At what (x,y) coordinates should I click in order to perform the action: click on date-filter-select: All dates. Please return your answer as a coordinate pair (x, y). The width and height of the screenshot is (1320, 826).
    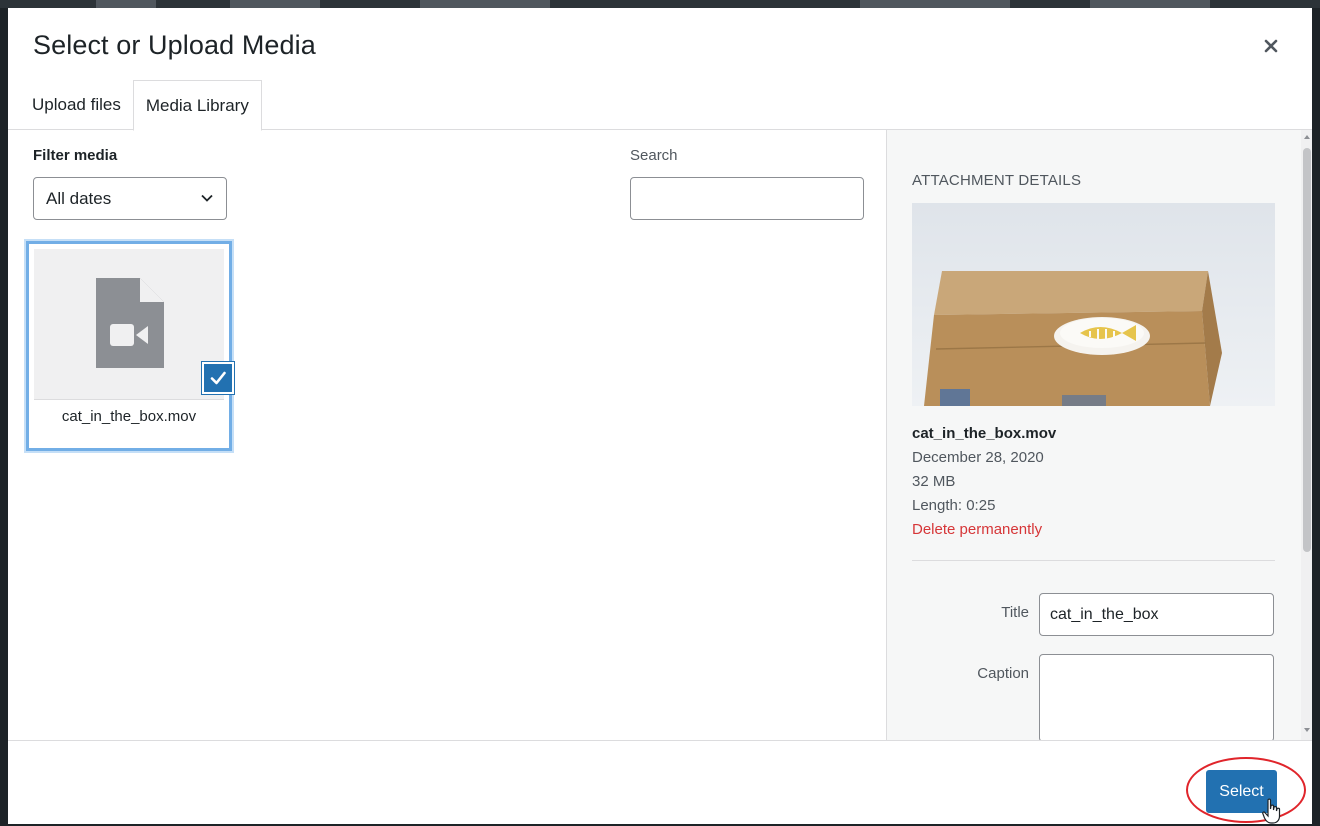
    Looking at the image, I should click on (130, 198).